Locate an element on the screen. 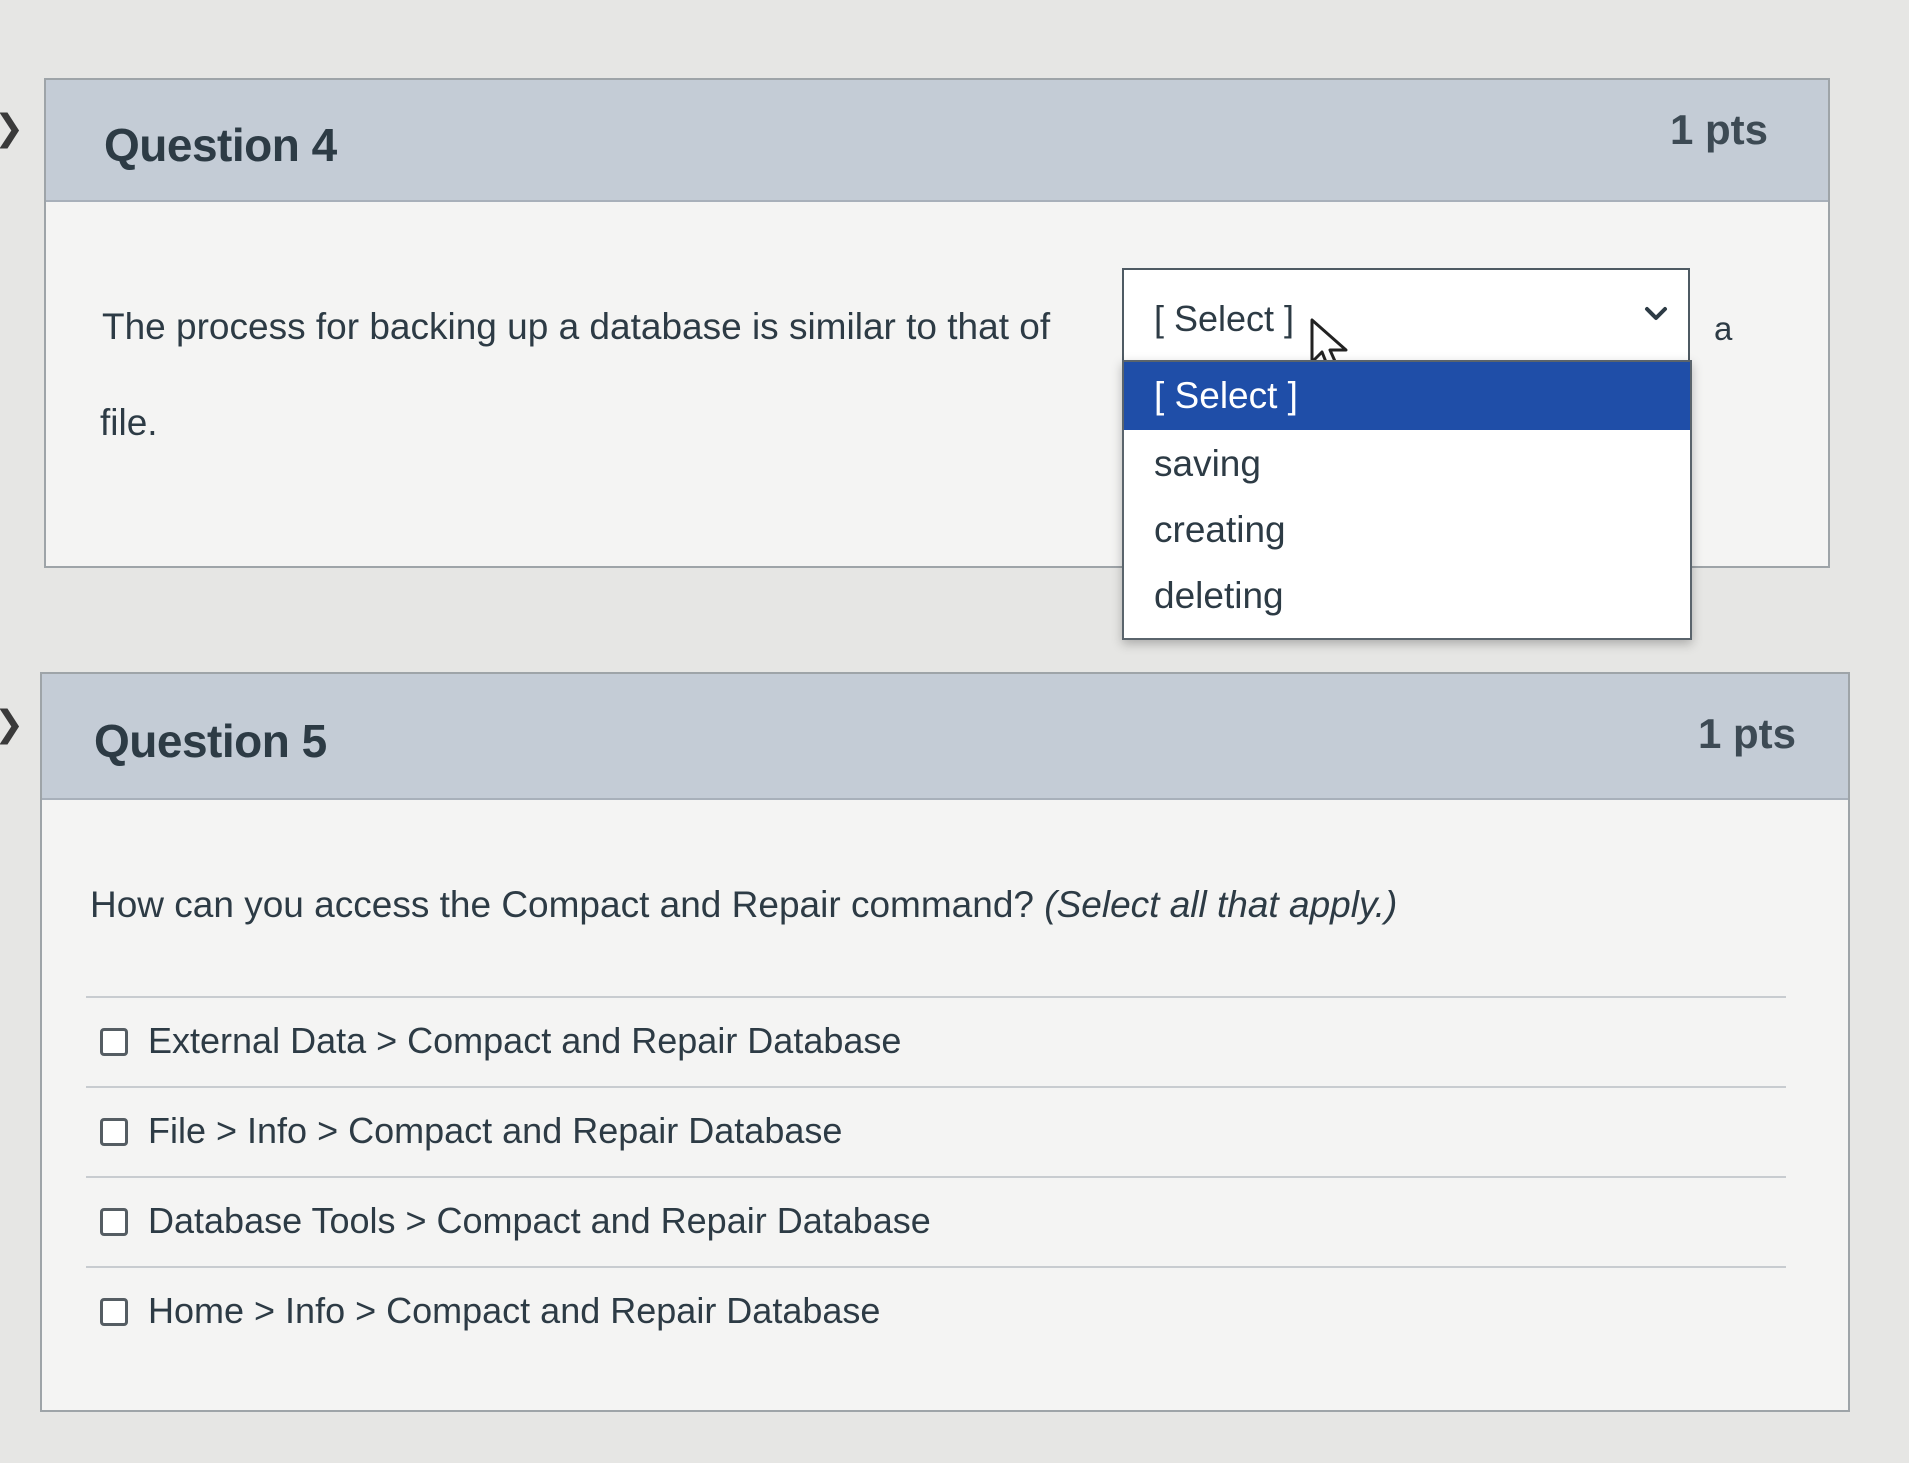 This screenshot has height=1463, width=1909. prompt-hint: (Select all that apply.) is located at coordinates (1221, 904).